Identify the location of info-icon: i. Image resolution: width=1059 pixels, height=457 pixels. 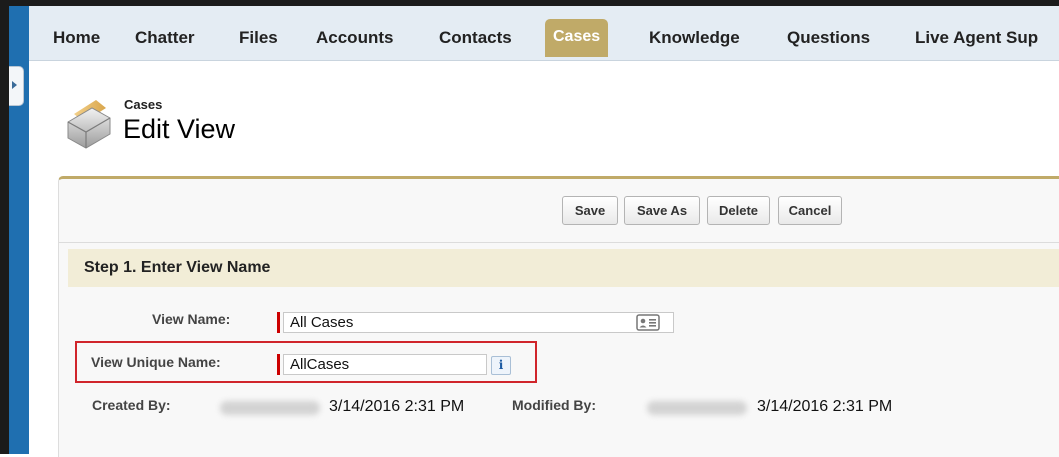
(501, 365).